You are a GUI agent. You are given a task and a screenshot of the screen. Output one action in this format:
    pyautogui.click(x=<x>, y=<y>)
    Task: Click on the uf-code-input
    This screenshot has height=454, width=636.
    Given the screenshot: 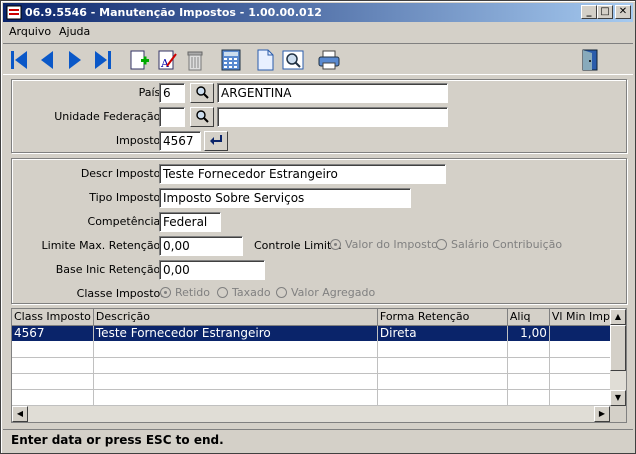 What is the action you would take?
    pyautogui.click(x=172, y=117)
    